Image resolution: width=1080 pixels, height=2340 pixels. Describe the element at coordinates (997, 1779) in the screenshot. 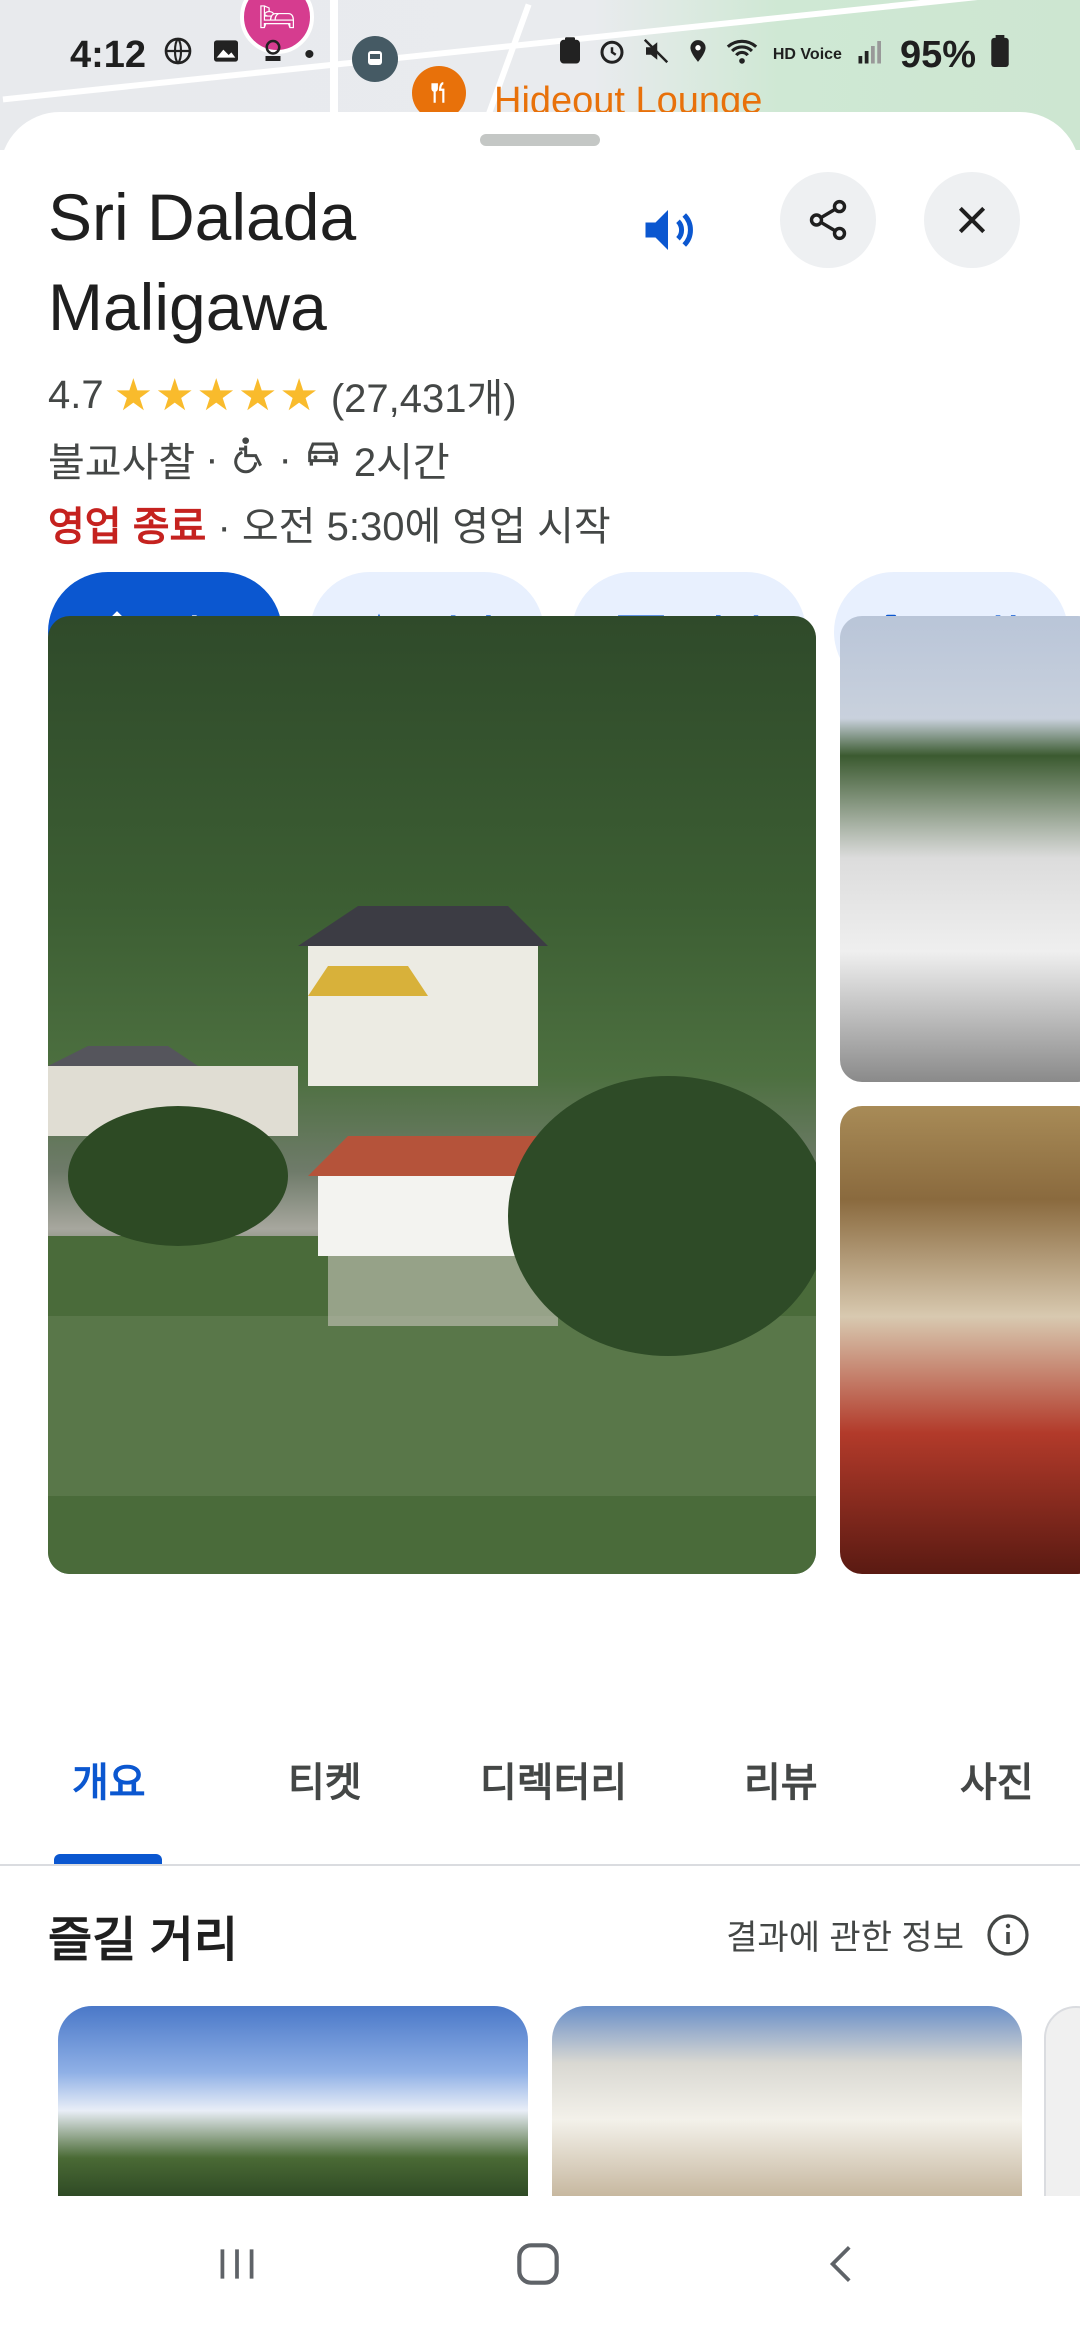

I see `tab-photos: 사진` at that location.